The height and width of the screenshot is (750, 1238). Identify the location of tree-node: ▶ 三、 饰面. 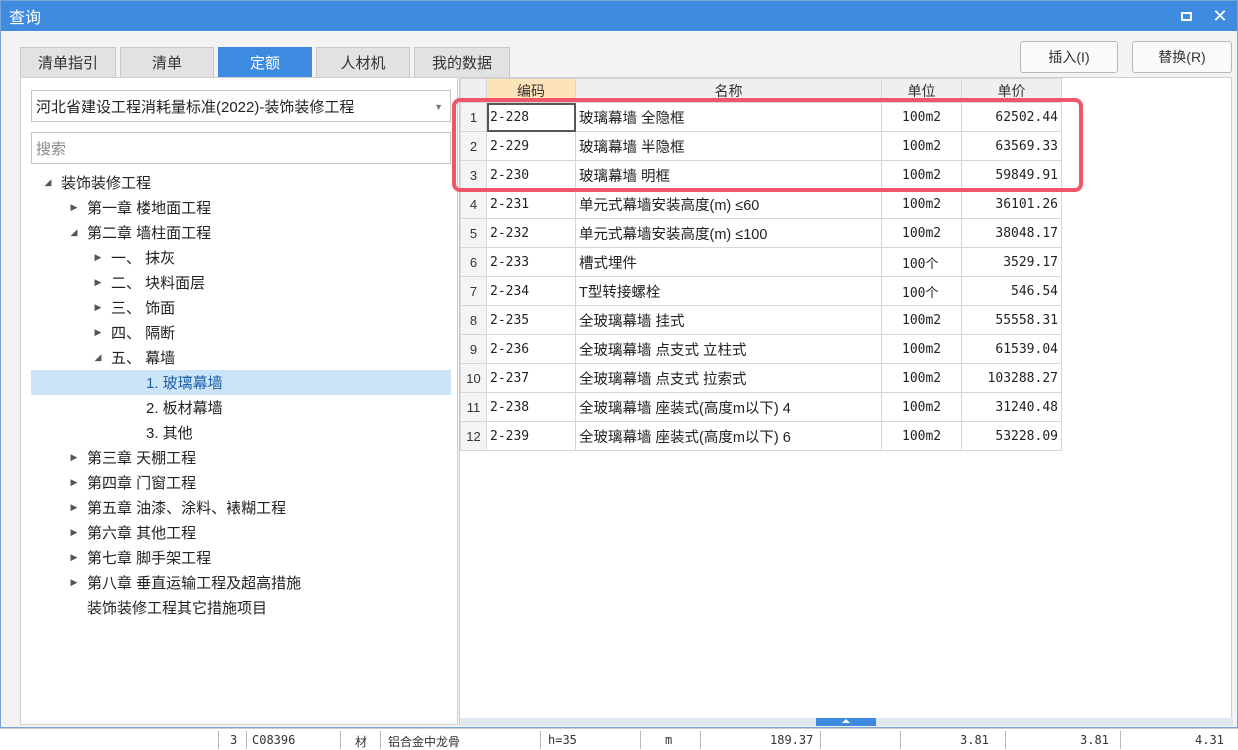
(241, 307).